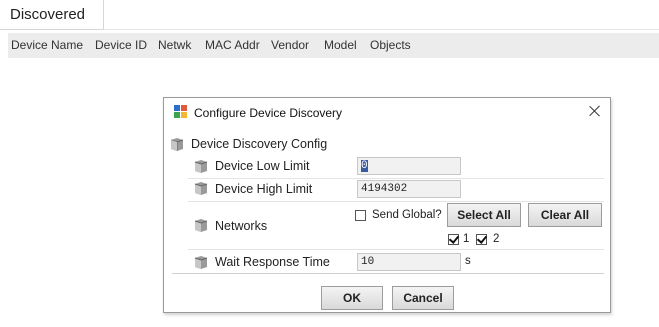 This screenshot has height=327, width=659. I want to click on column-mac-addr: MAC Addr, so click(232, 45).